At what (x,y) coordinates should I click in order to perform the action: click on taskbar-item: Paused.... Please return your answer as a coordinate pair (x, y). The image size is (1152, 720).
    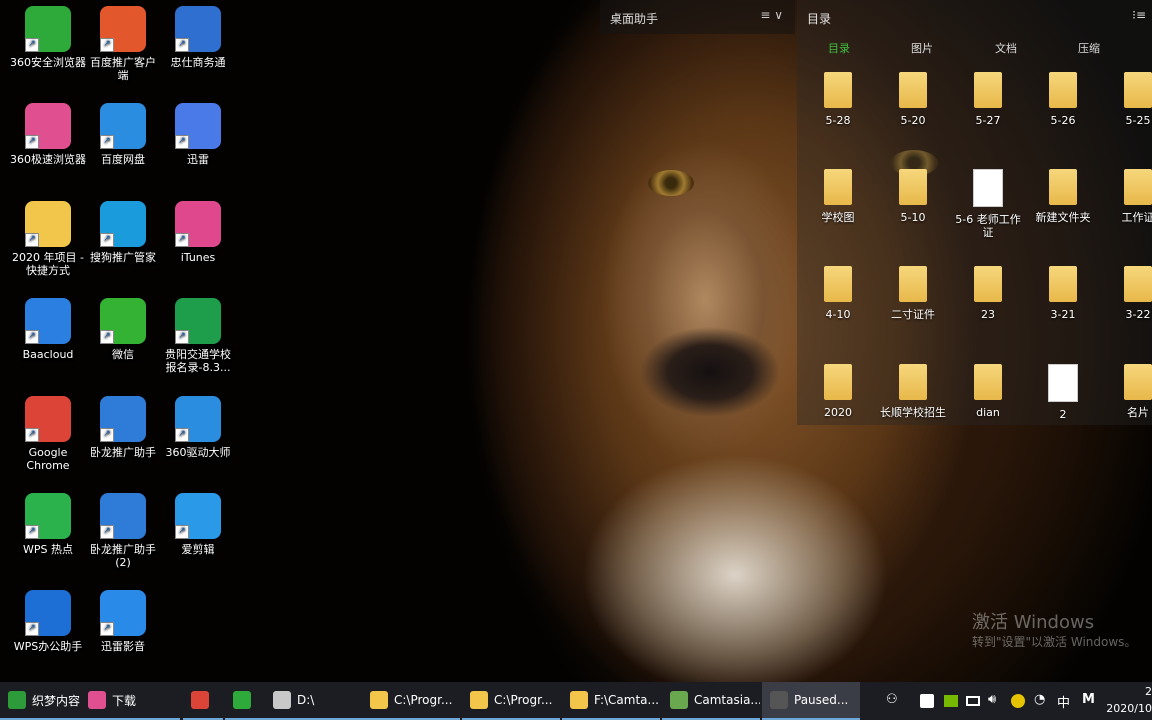
    Looking at the image, I should click on (811, 701).